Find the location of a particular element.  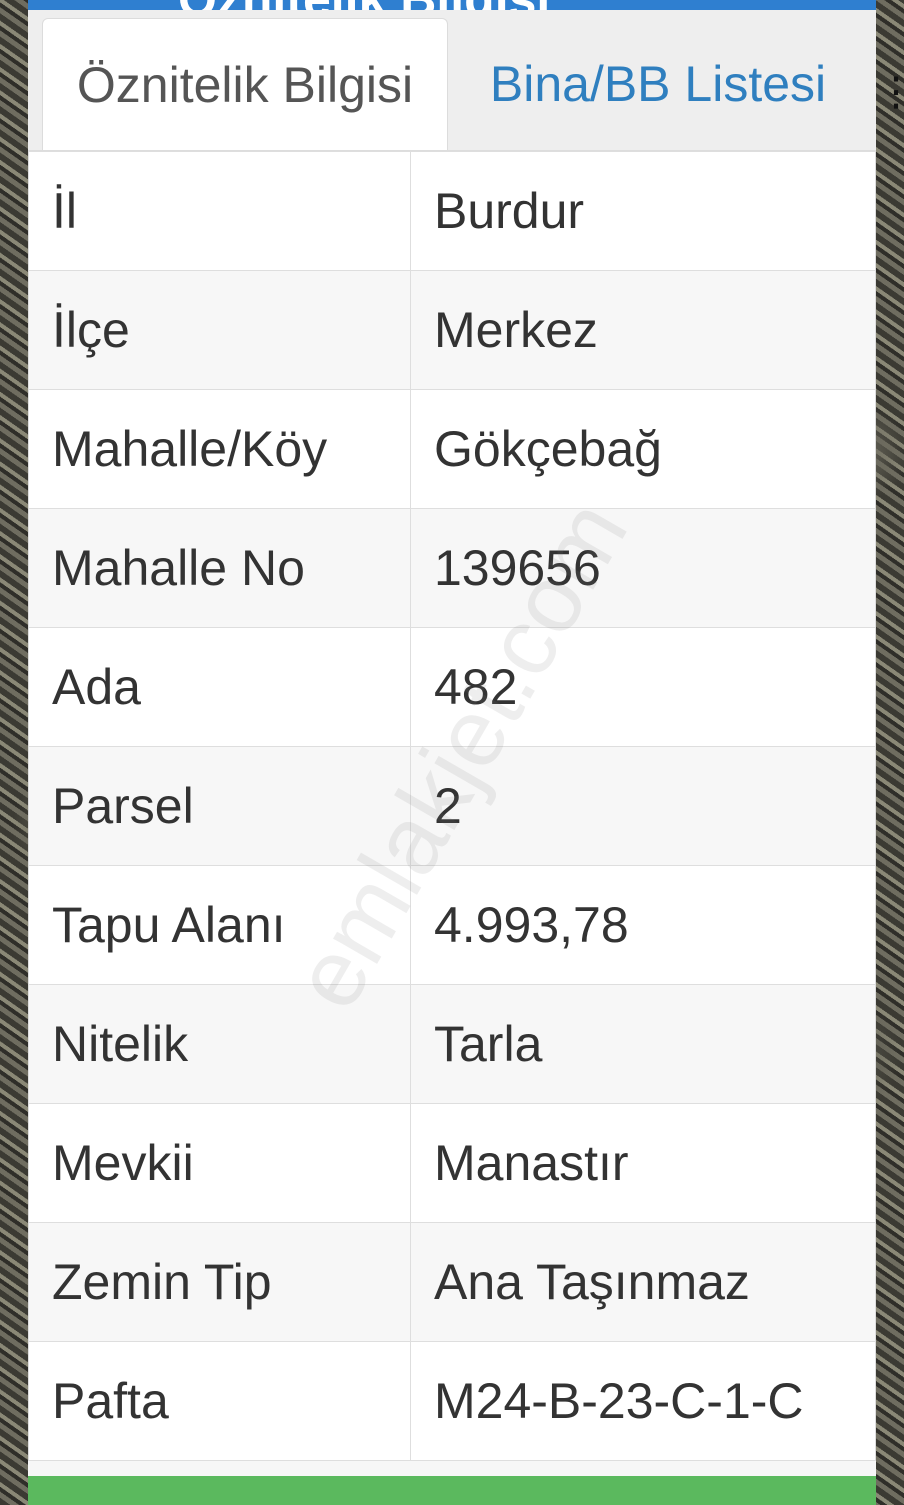

attribute-key: İl is located at coordinates (219, 211).